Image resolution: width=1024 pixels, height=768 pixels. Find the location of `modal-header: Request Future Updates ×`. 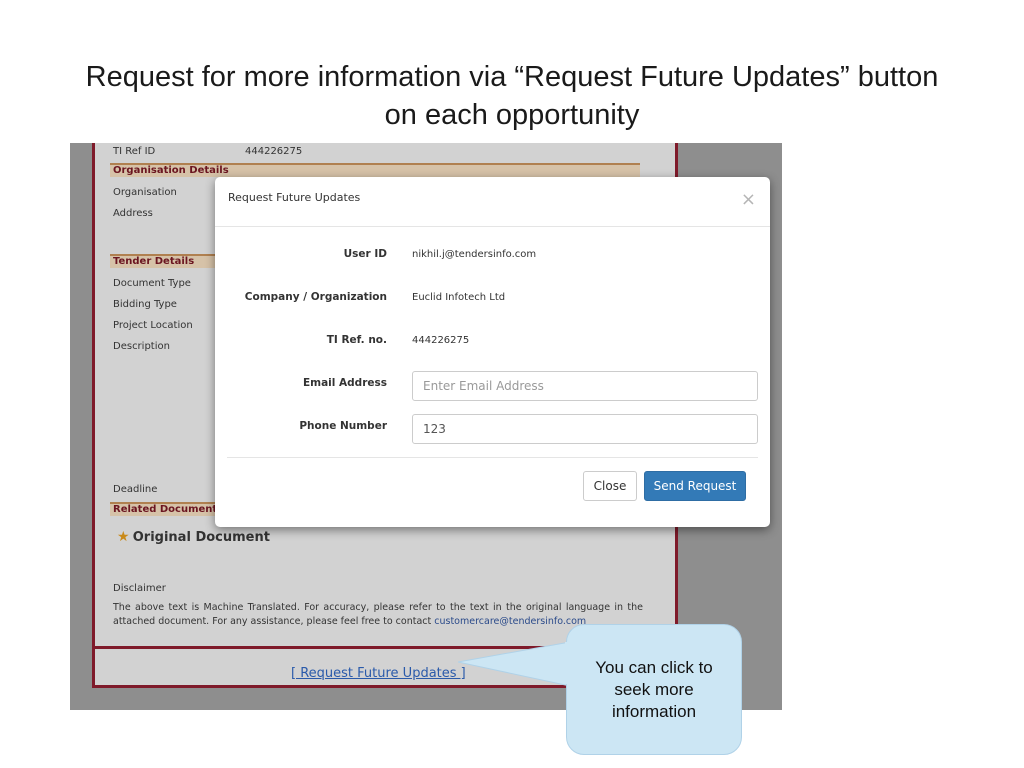

modal-header: Request Future Updates × is located at coordinates (492, 202).